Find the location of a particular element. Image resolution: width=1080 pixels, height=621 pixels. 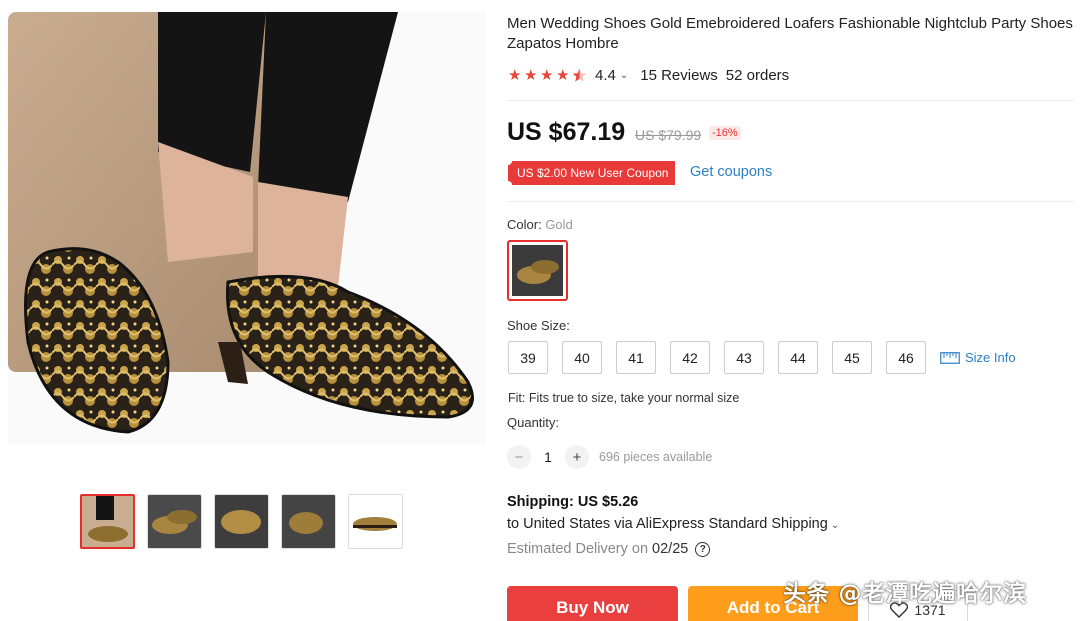

shipping-price: Shipping: US $5.26 is located at coordinates (573, 502).